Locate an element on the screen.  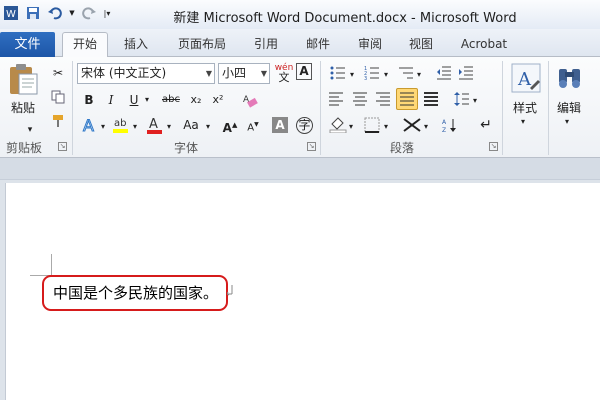
styles-dropdown-icon: ▾ is located at coordinates (523, 121).